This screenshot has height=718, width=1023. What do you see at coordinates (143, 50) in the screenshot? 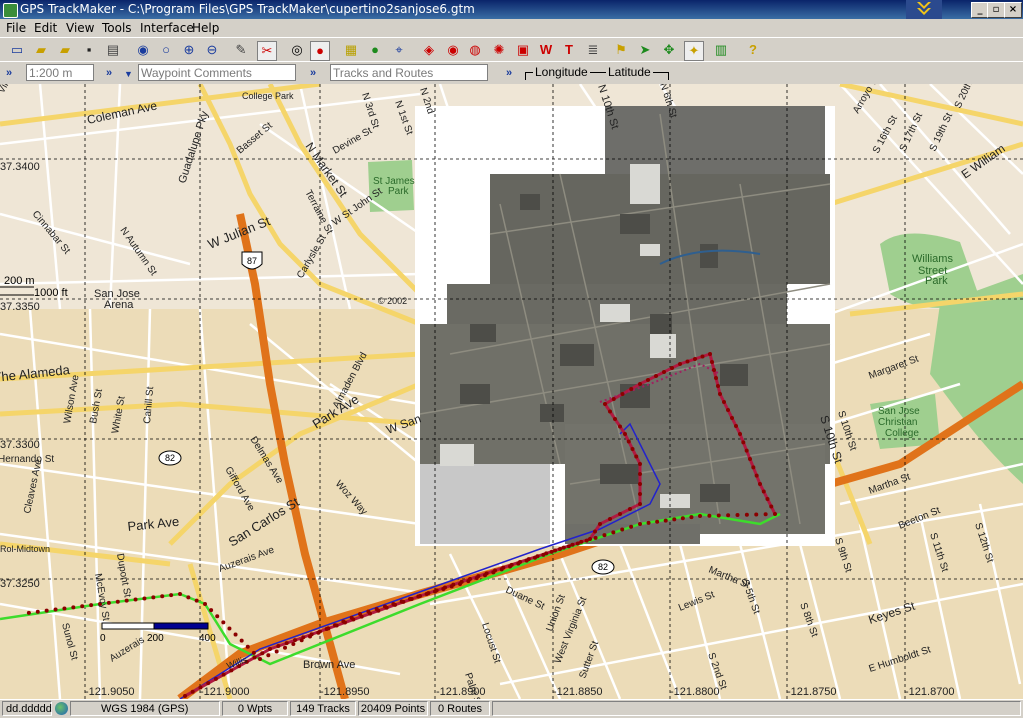
I see `zoom-globe-icon: ◉` at bounding box center [143, 50].